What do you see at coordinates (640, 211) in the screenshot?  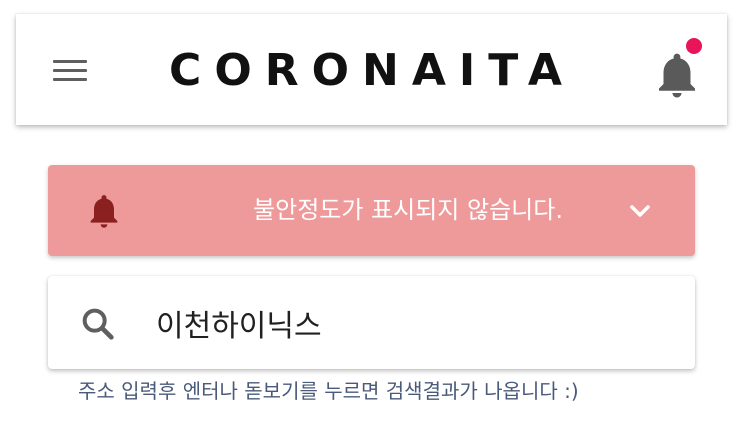 I see `chevron-down-icon` at bounding box center [640, 211].